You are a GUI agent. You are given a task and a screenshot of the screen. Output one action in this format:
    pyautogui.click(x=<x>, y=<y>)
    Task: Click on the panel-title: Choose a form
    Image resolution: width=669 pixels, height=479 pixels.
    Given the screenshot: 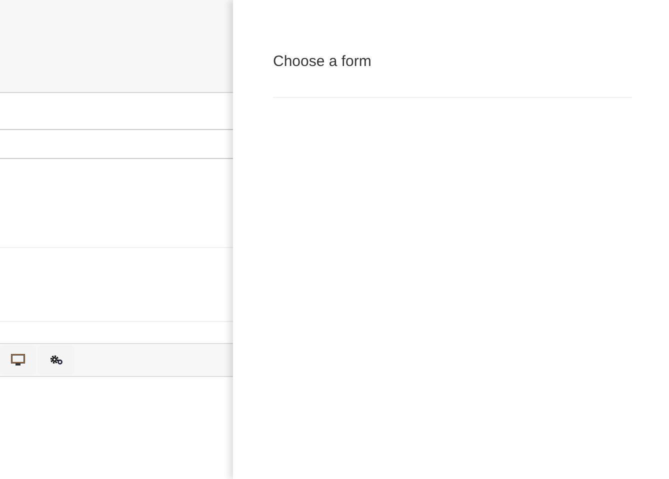 What is the action you would take?
    pyautogui.click(x=322, y=62)
    